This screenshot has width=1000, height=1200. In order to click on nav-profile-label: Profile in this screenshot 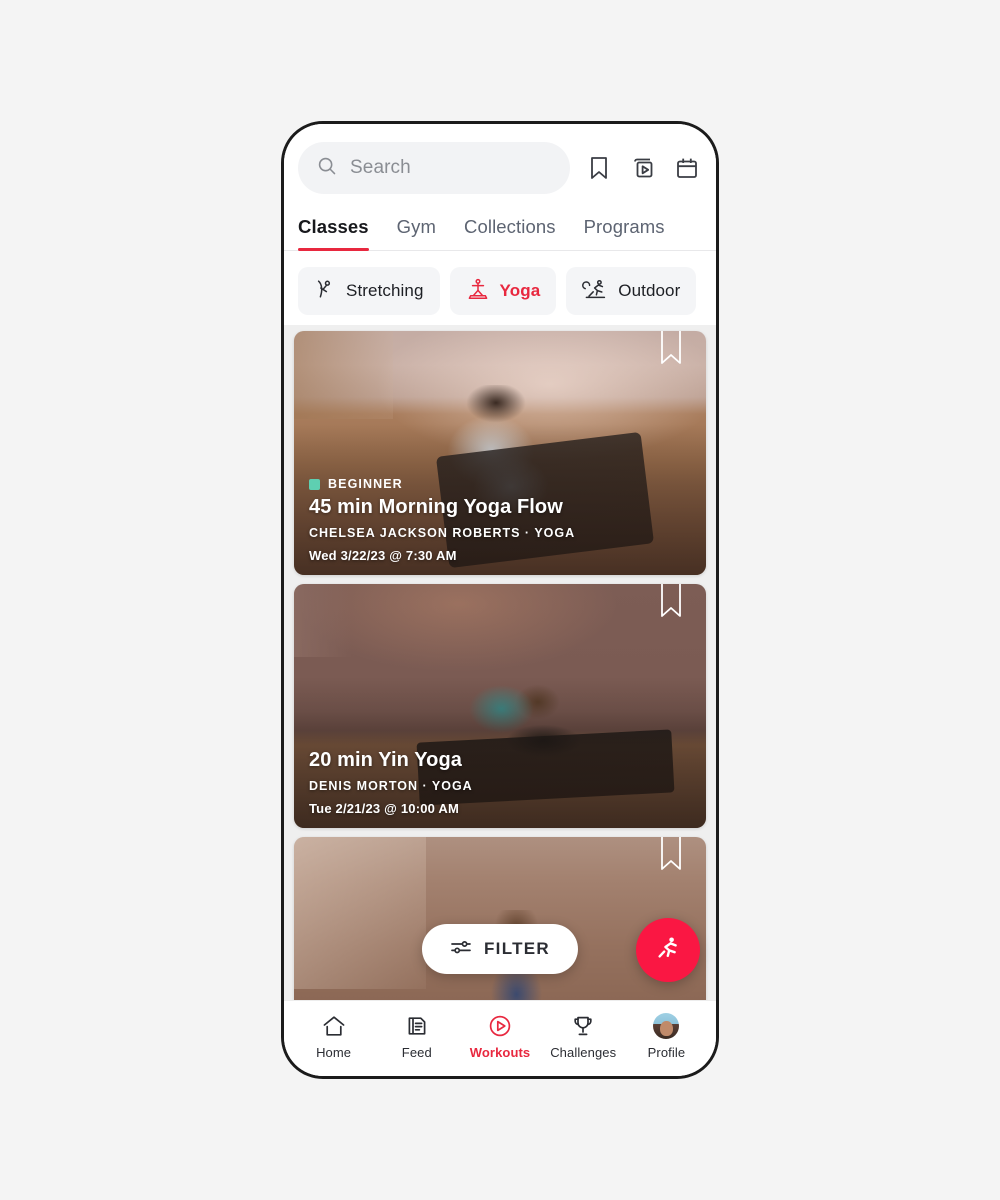, I will do `click(666, 1052)`.